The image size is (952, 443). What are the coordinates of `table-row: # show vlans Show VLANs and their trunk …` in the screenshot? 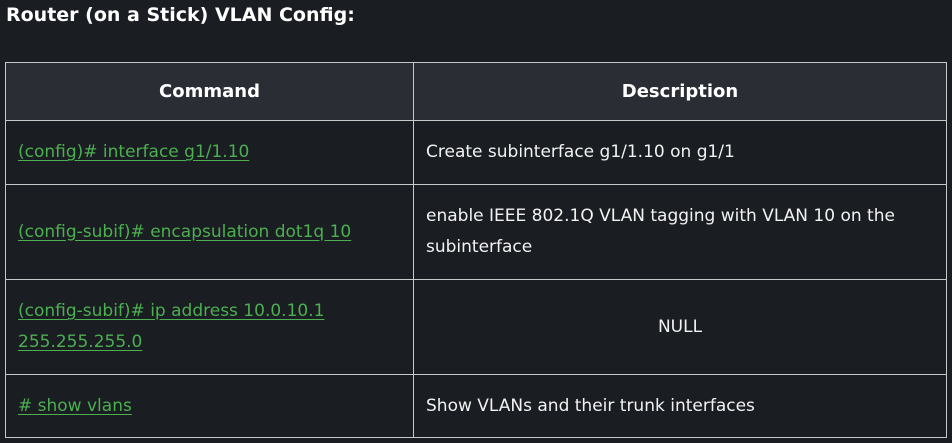 It's located at (476, 406).